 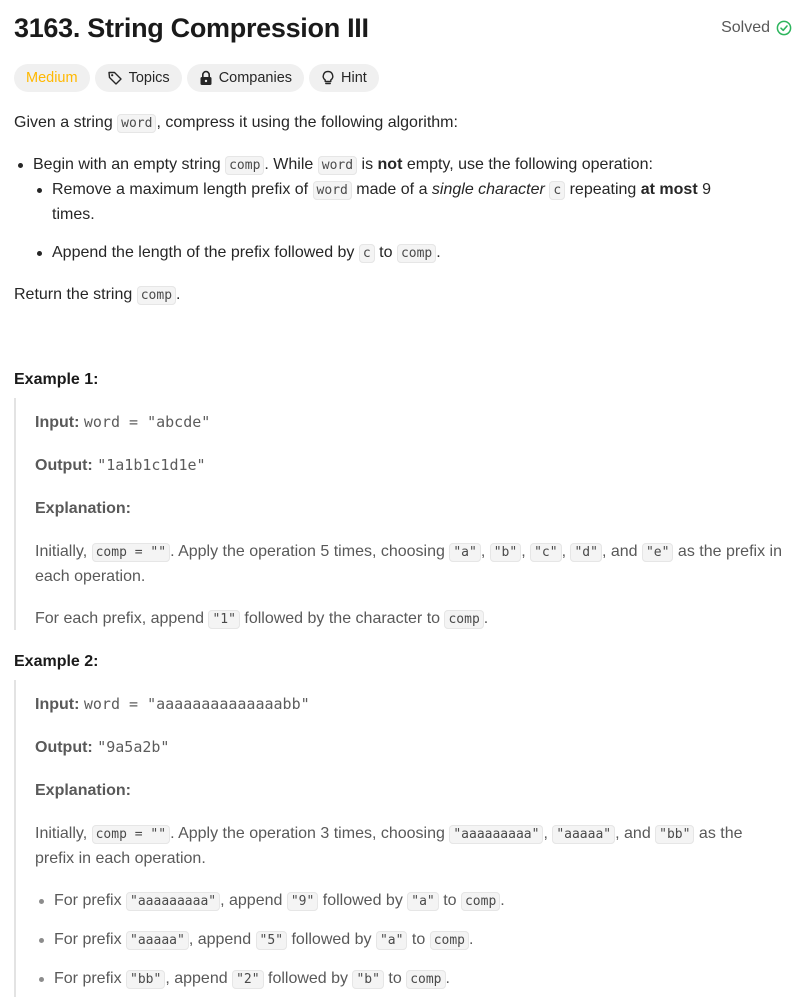 What do you see at coordinates (271, 940) in the screenshot?
I see `inline-code: "5"` at bounding box center [271, 940].